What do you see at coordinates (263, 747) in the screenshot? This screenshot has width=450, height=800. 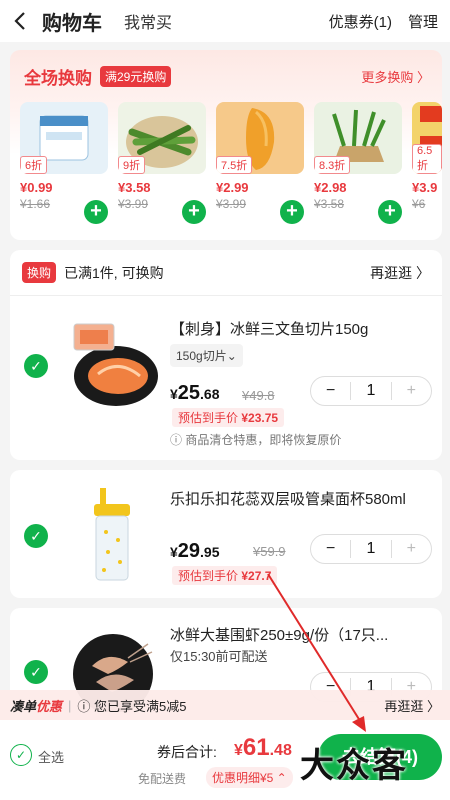 I see `total-amount: ¥61.48` at bounding box center [263, 747].